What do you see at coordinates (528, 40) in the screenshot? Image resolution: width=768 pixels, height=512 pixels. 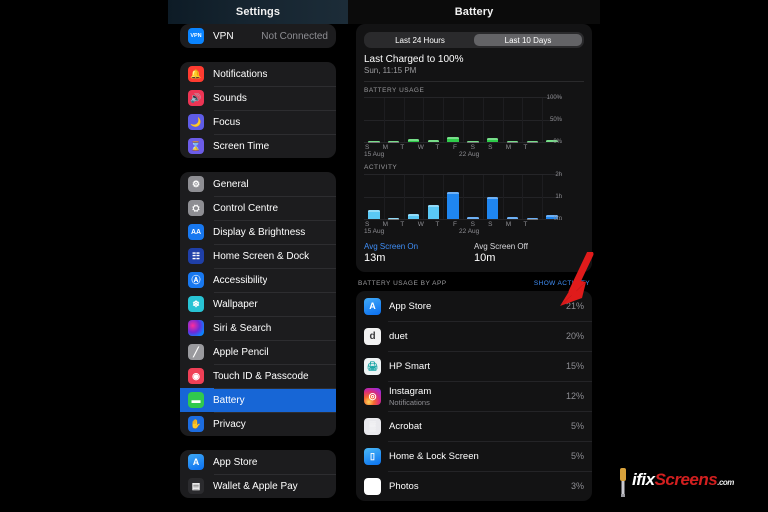 I see `segment-last-10-days: Last 10 Days` at bounding box center [528, 40].